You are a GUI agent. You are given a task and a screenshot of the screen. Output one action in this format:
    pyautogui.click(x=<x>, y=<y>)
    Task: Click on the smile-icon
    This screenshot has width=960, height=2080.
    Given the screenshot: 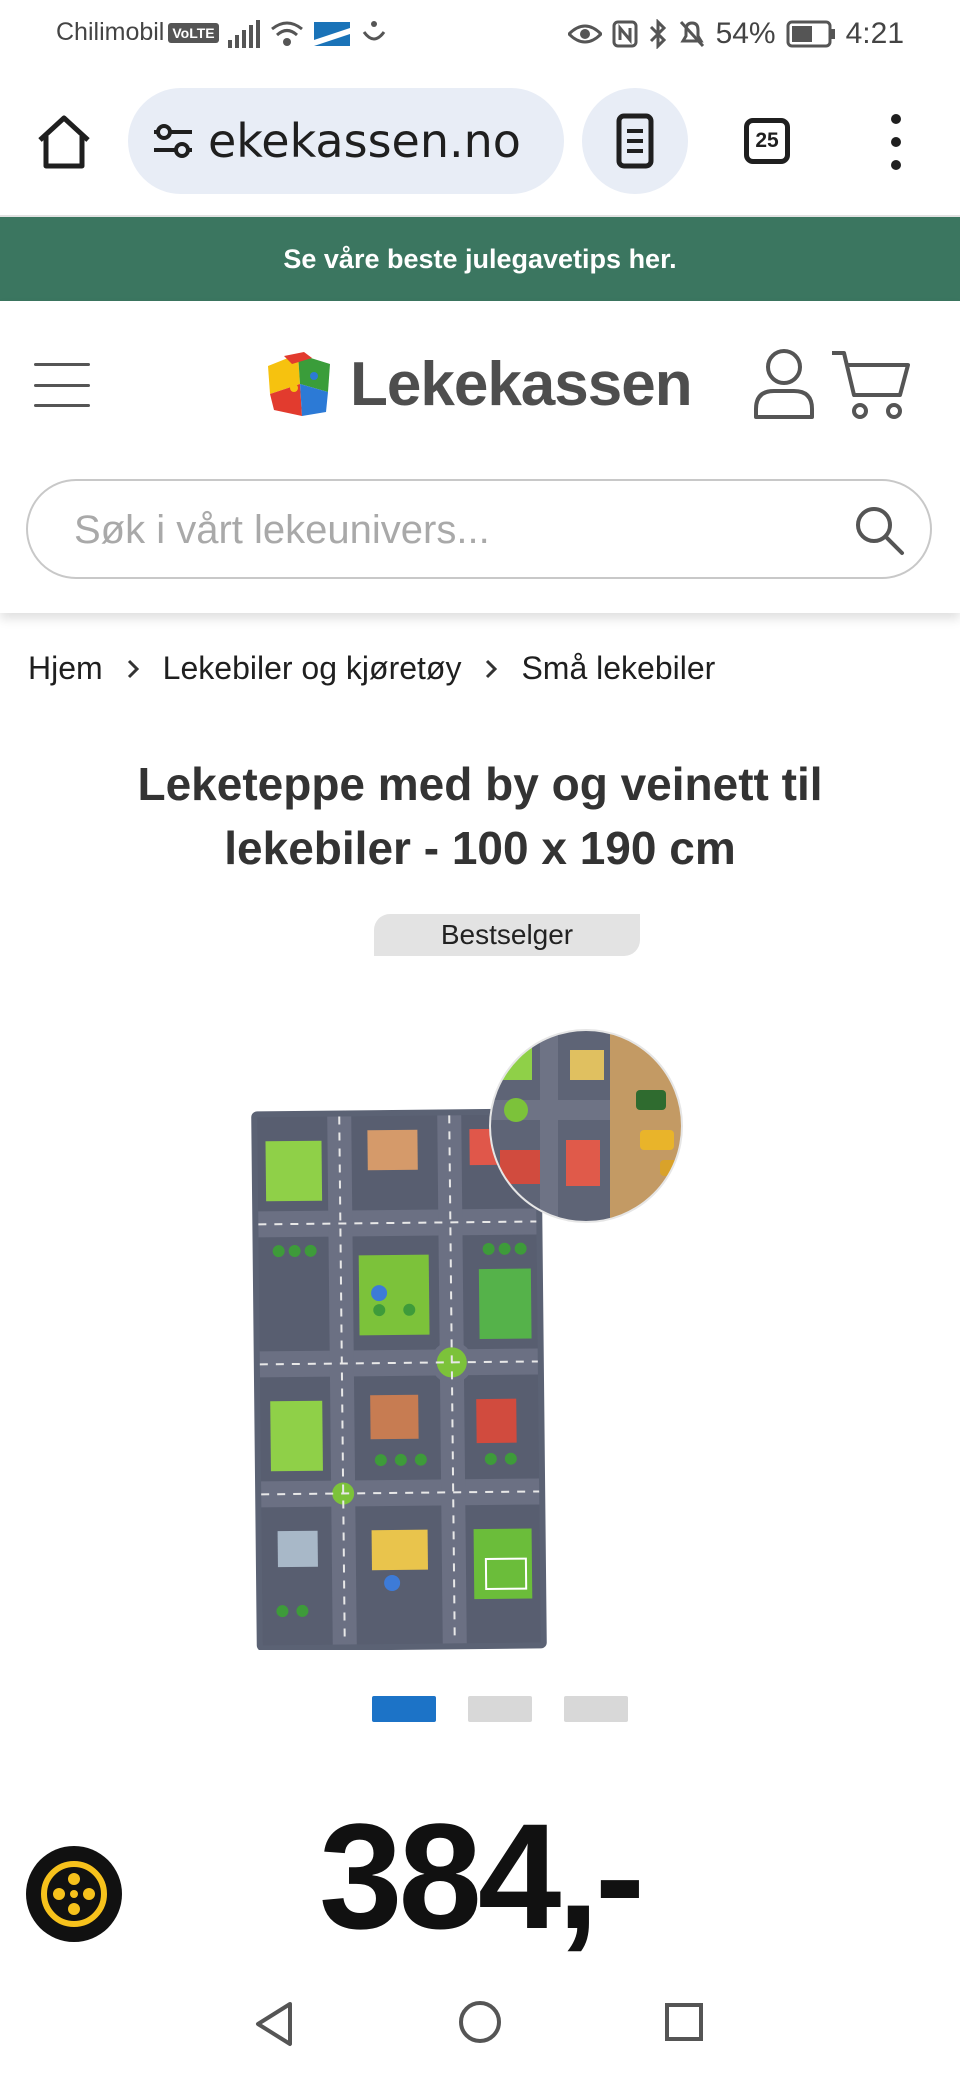 What is the action you would take?
    pyautogui.click(x=374, y=31)
    